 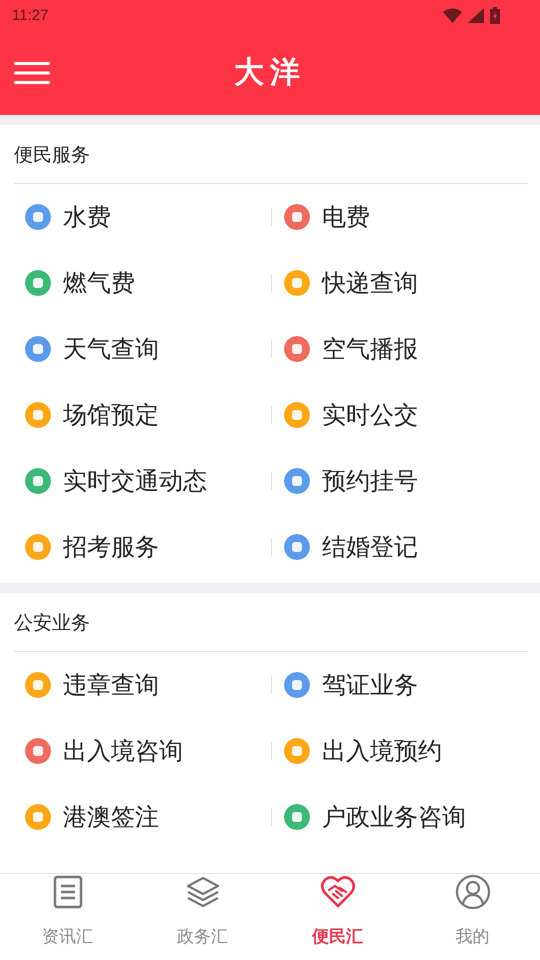 What do you see at coordinates (111, 685) in the screenshot?
I see `service-label: 违章查询` at bounding box center [111, 685].